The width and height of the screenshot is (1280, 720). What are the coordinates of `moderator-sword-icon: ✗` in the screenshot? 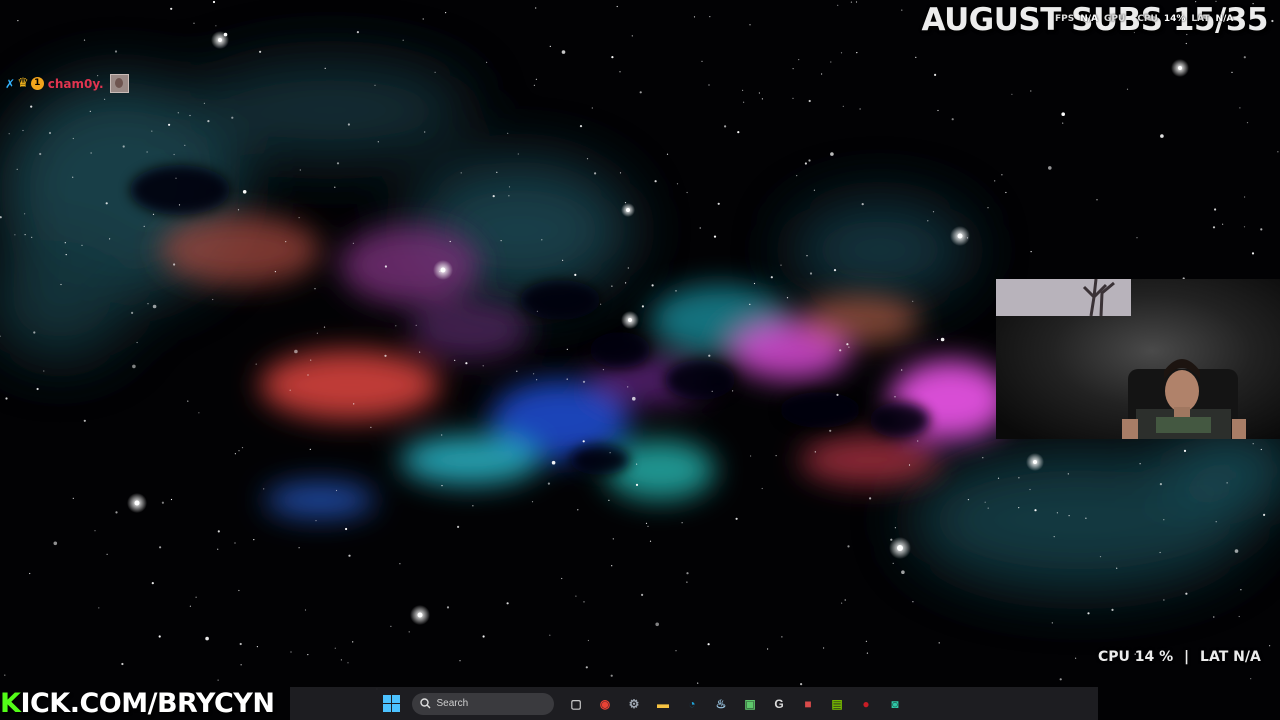 It's located at (10, 83).